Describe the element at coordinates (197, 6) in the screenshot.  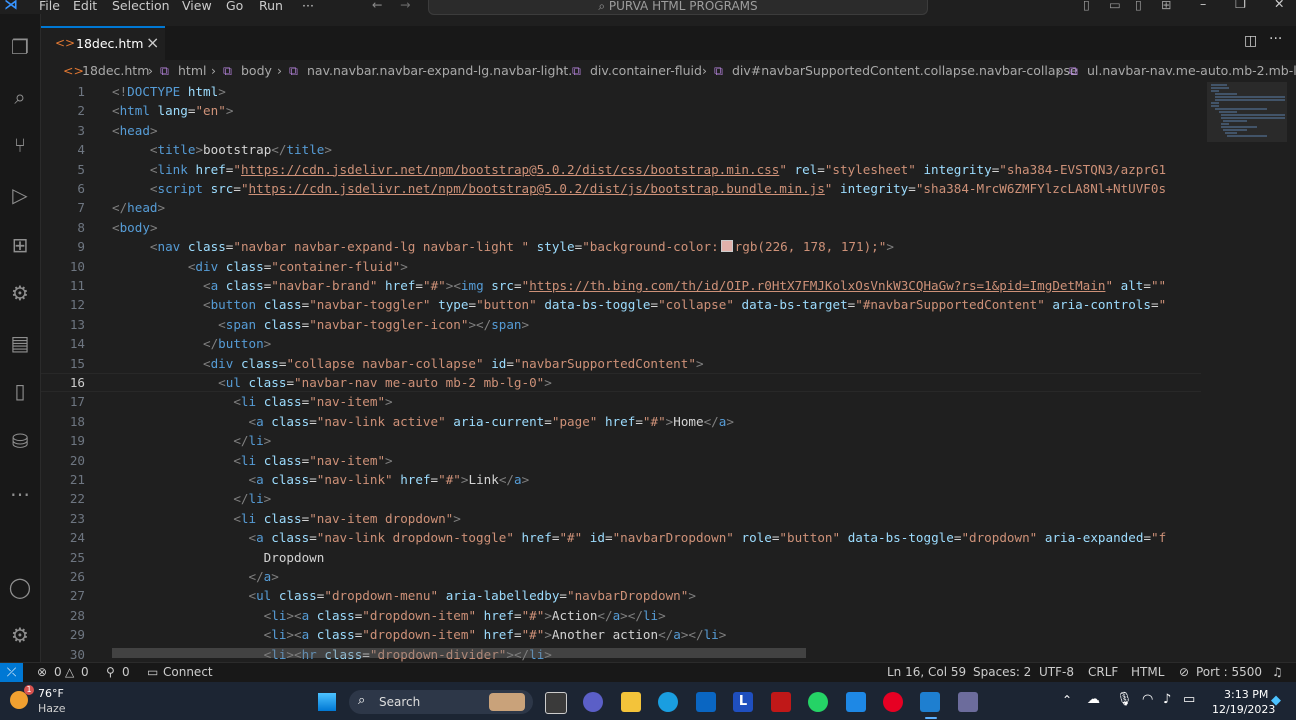
I see `menu-view: View` at that location.